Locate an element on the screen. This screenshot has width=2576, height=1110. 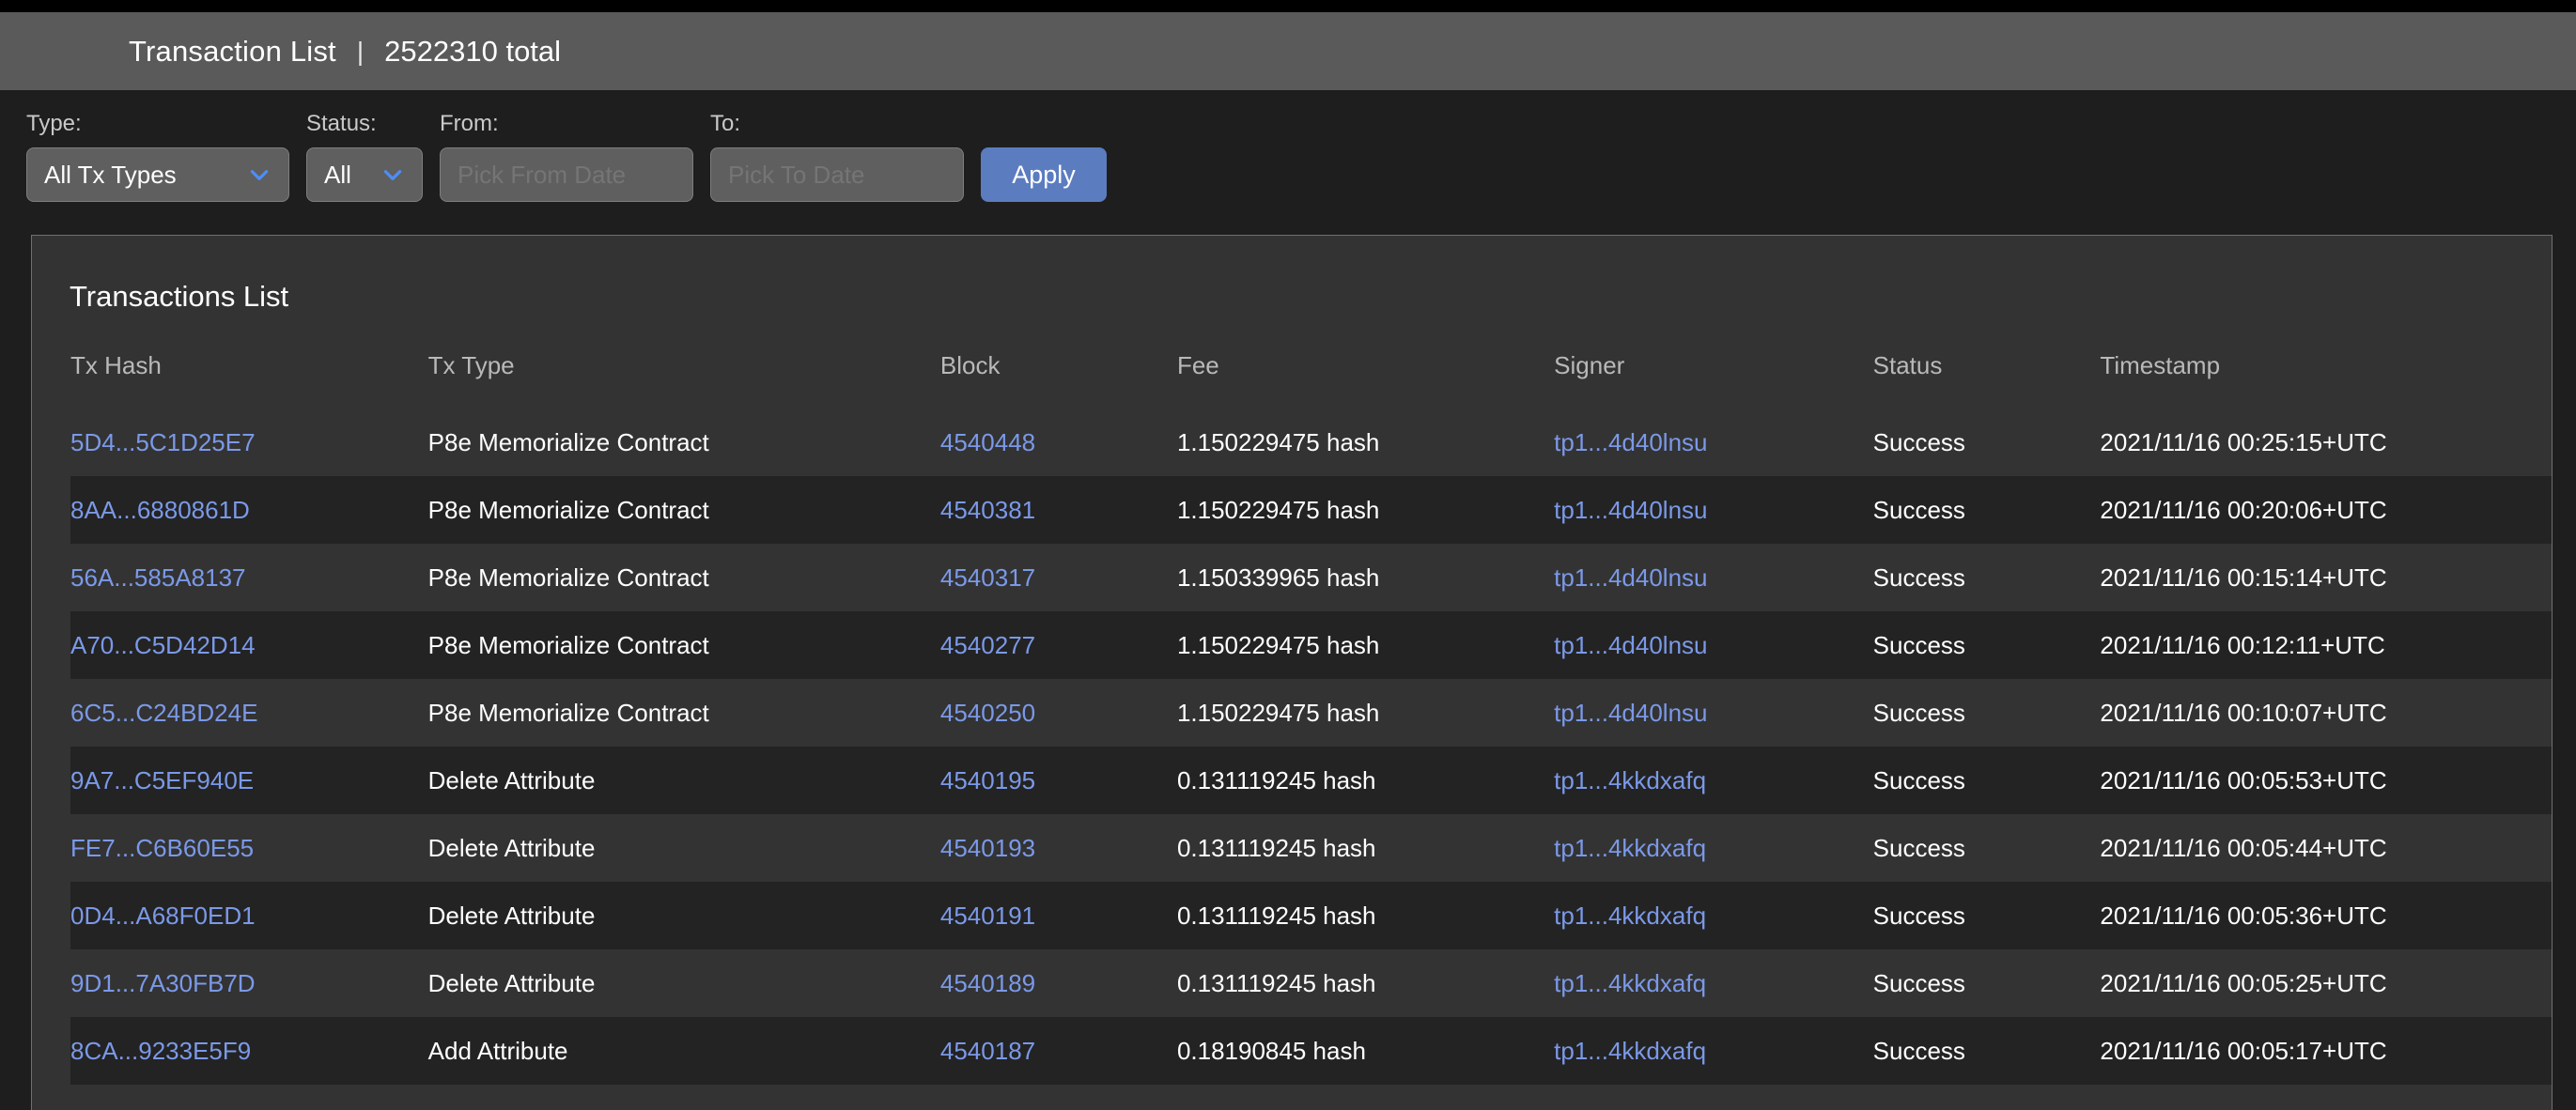
tx-hash-link-cell: 8CA...9233E5F9 is located at coordinates (249, 1051).